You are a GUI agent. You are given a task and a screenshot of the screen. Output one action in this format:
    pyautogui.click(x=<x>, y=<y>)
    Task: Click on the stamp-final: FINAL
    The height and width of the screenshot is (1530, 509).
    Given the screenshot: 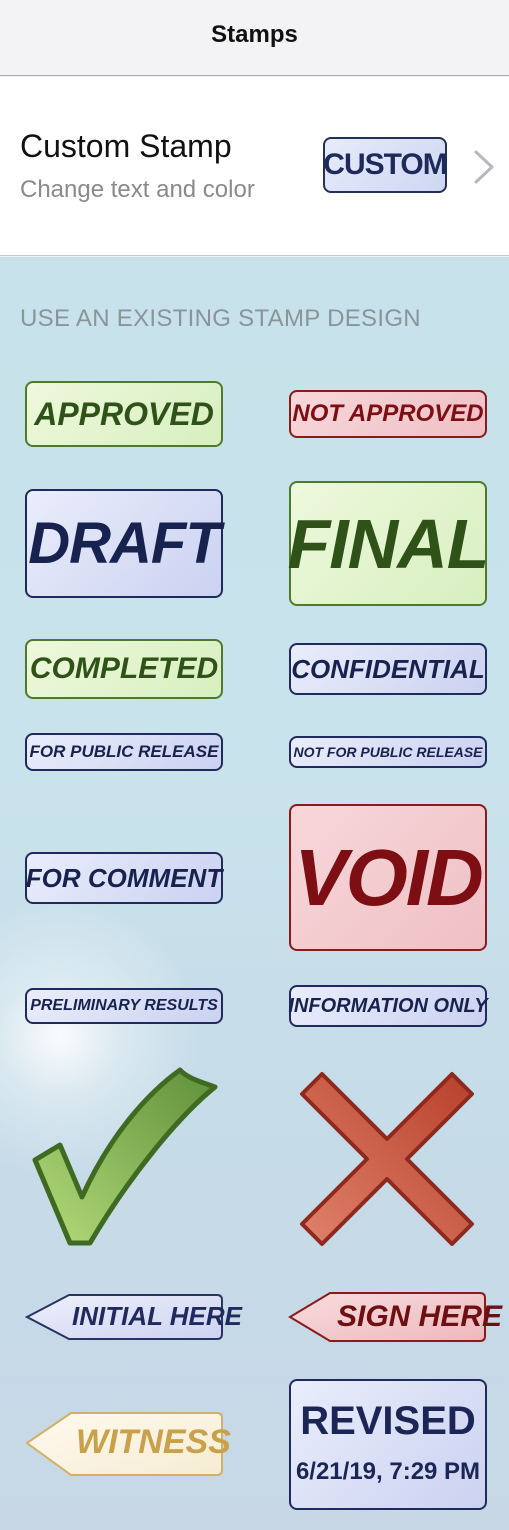 What is the action you would take?
    pyautogui.click(x=388, y=543)
    